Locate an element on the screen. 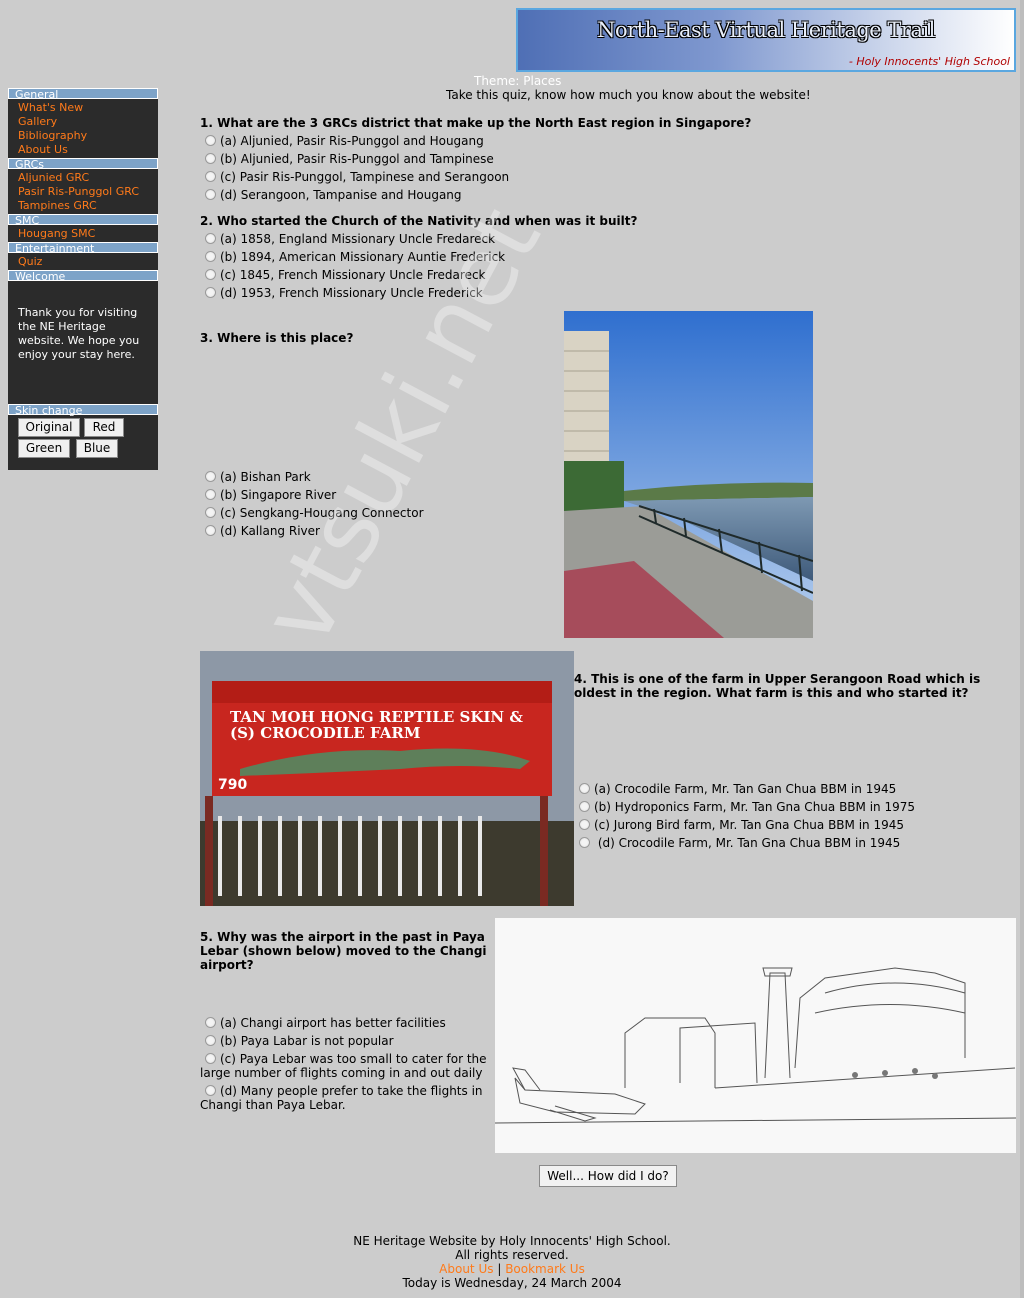 The image size is (1024, 1298). nav-link-quiz: Quiz is located at coordinates (30, 262).